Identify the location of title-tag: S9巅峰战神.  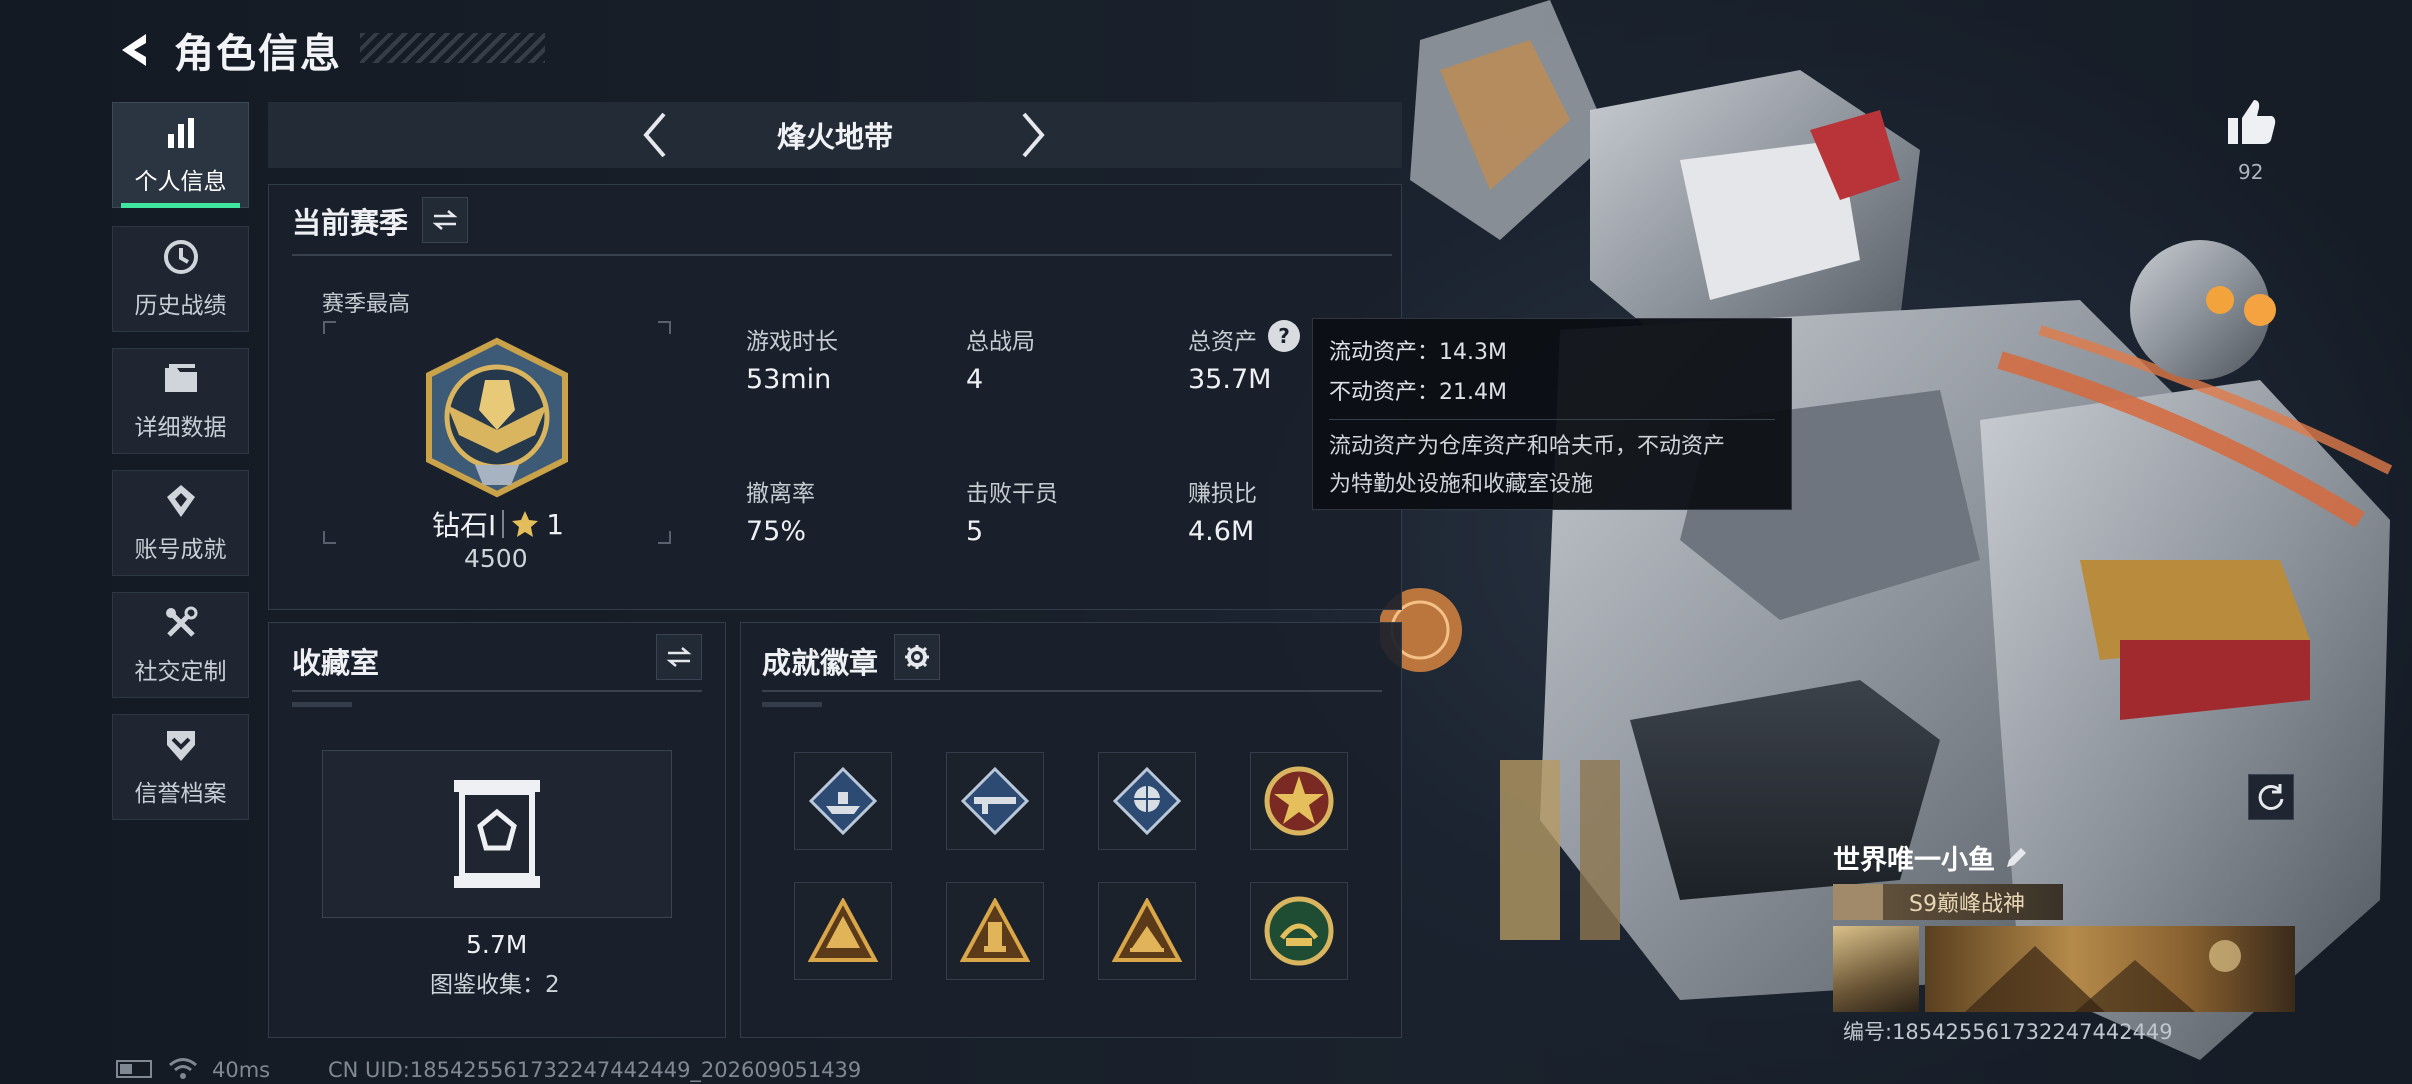
(1948, 902).